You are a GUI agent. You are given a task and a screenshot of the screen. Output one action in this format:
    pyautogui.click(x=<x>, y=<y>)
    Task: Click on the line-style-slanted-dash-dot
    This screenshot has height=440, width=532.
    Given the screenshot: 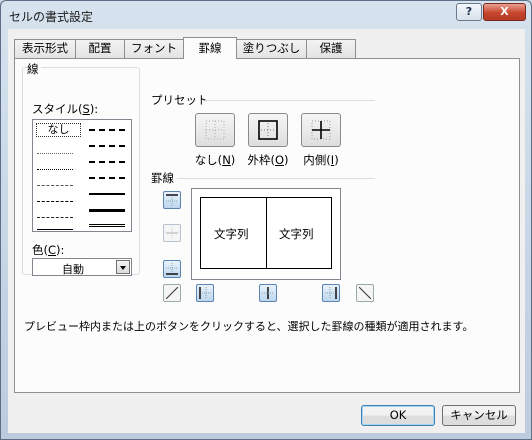 What is the action you would take?
    pyautogui.click(x=107, y=146)
    